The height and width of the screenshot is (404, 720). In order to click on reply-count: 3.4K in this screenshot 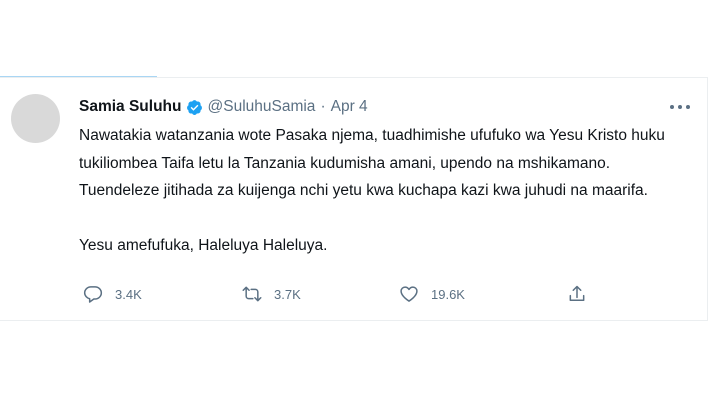, I will do `click(128, 294)`.